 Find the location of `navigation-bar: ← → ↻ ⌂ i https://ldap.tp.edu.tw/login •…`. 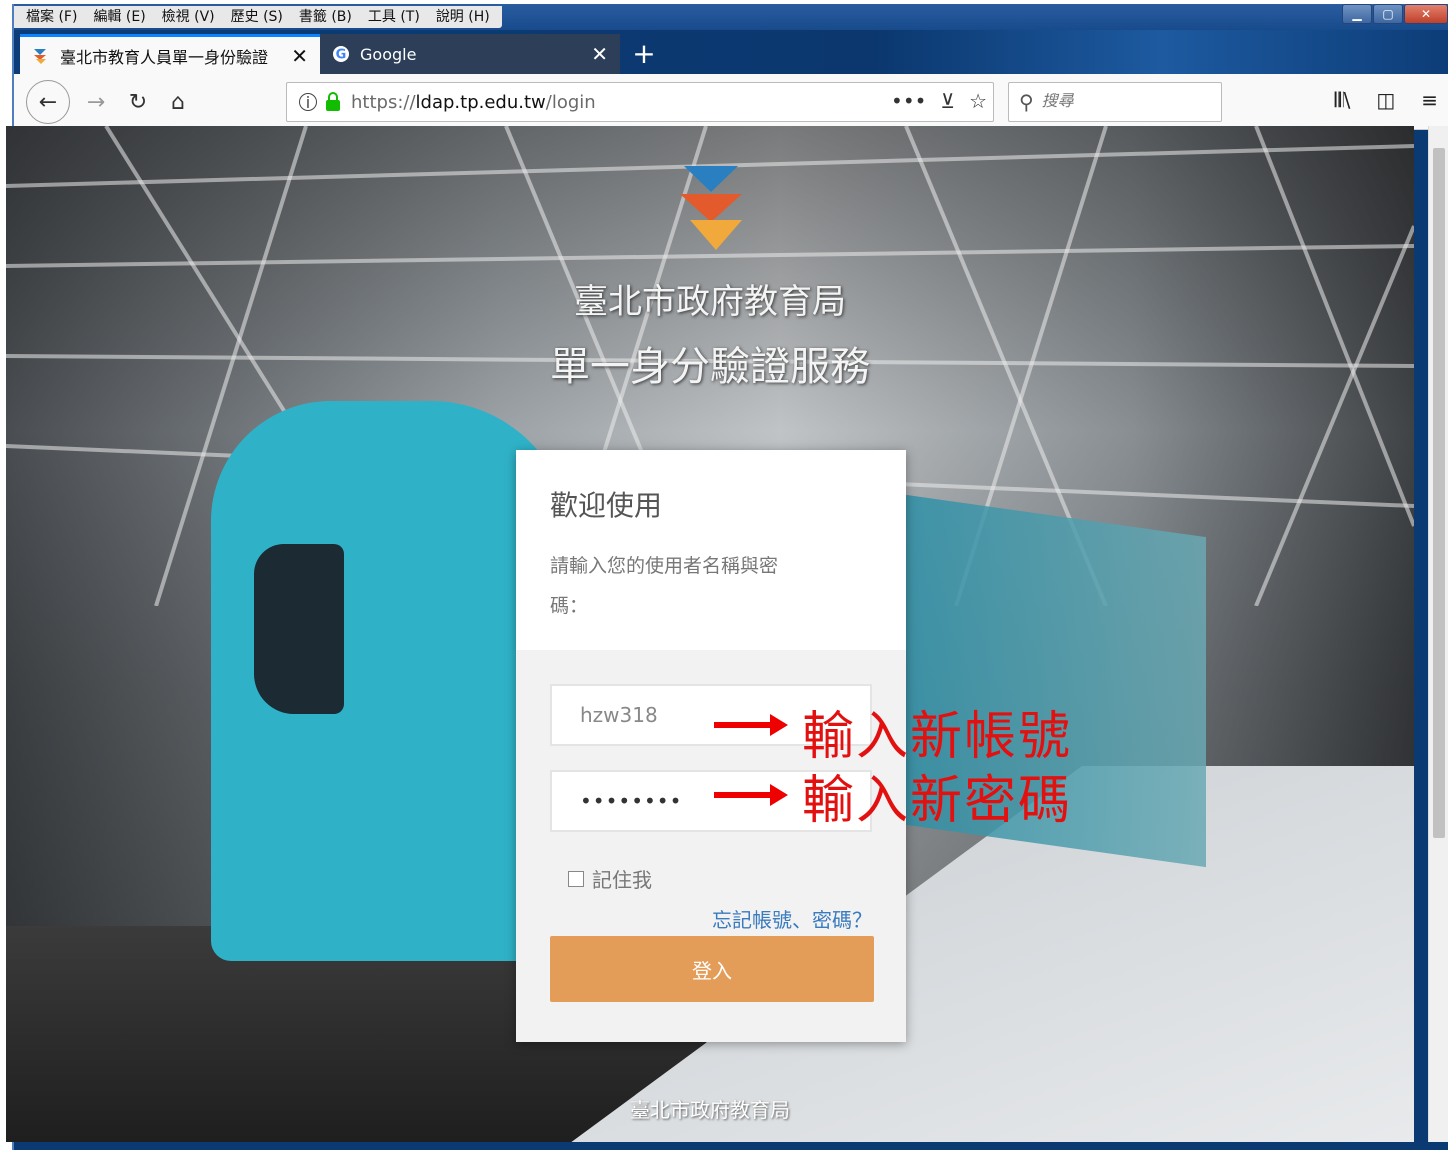

navigation-bar: ← → ↻ ⌂ i https://ldap.tp.edu.tw/login •… is located at coordinates (731, 102).